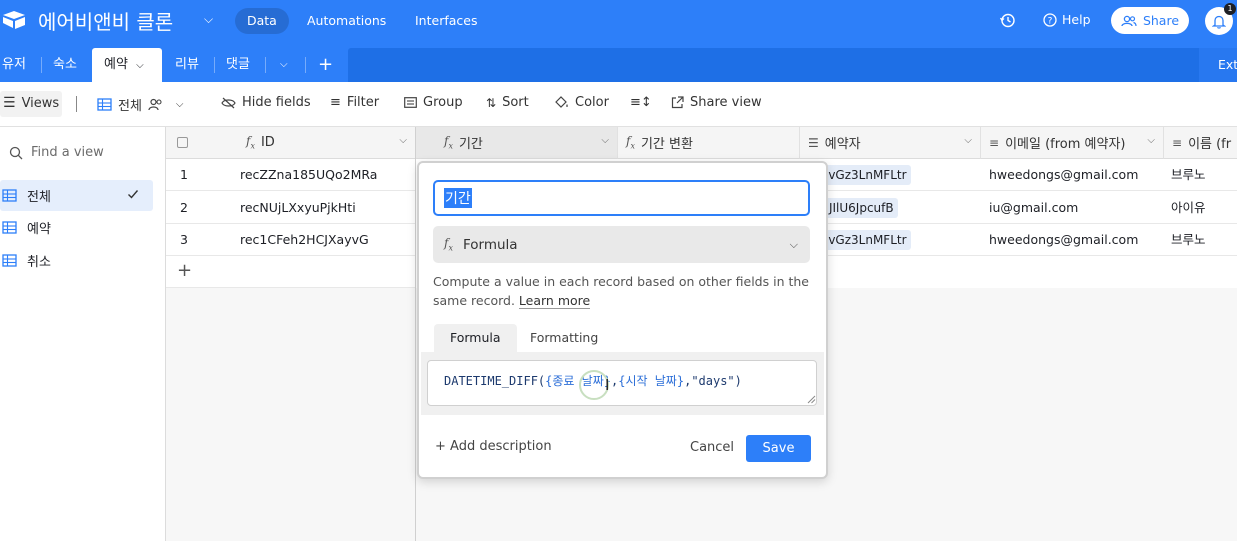 The image size is (1237, 541). I want to click on toolbar-divider, so click(76, 104).